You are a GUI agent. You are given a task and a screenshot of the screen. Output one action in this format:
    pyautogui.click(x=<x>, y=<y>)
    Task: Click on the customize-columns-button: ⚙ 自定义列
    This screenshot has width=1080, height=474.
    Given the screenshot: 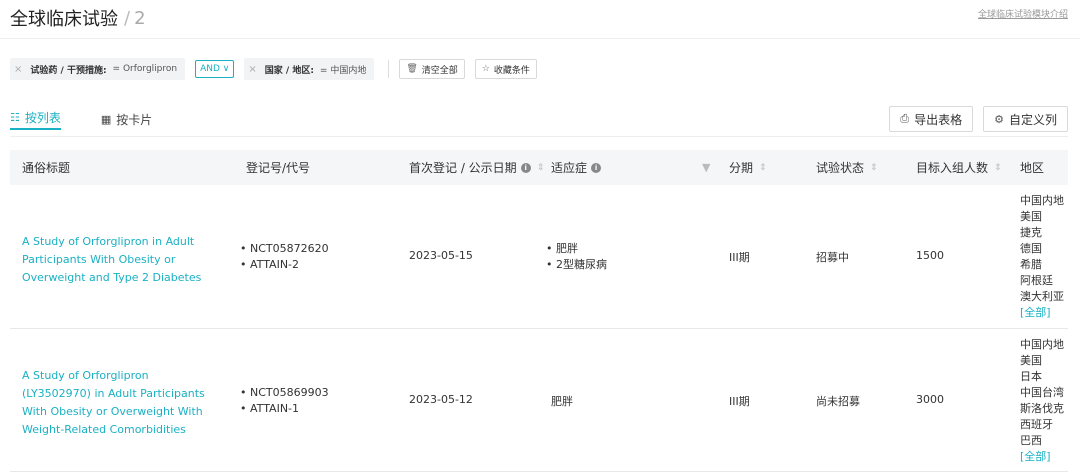 What is the action you would take?
    pyautogui.click(x=1025, y=119)
    